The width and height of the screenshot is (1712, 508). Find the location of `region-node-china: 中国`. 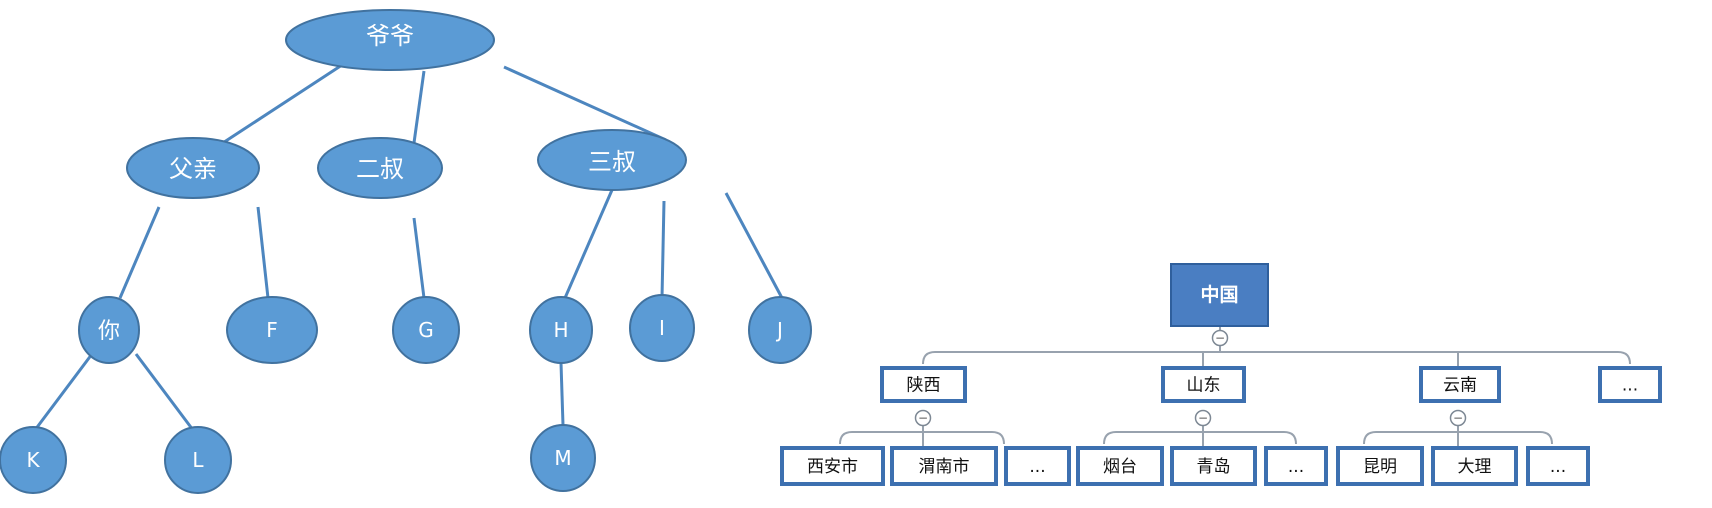

region-node-china: 中国 is located at coordinates (1219, 295).